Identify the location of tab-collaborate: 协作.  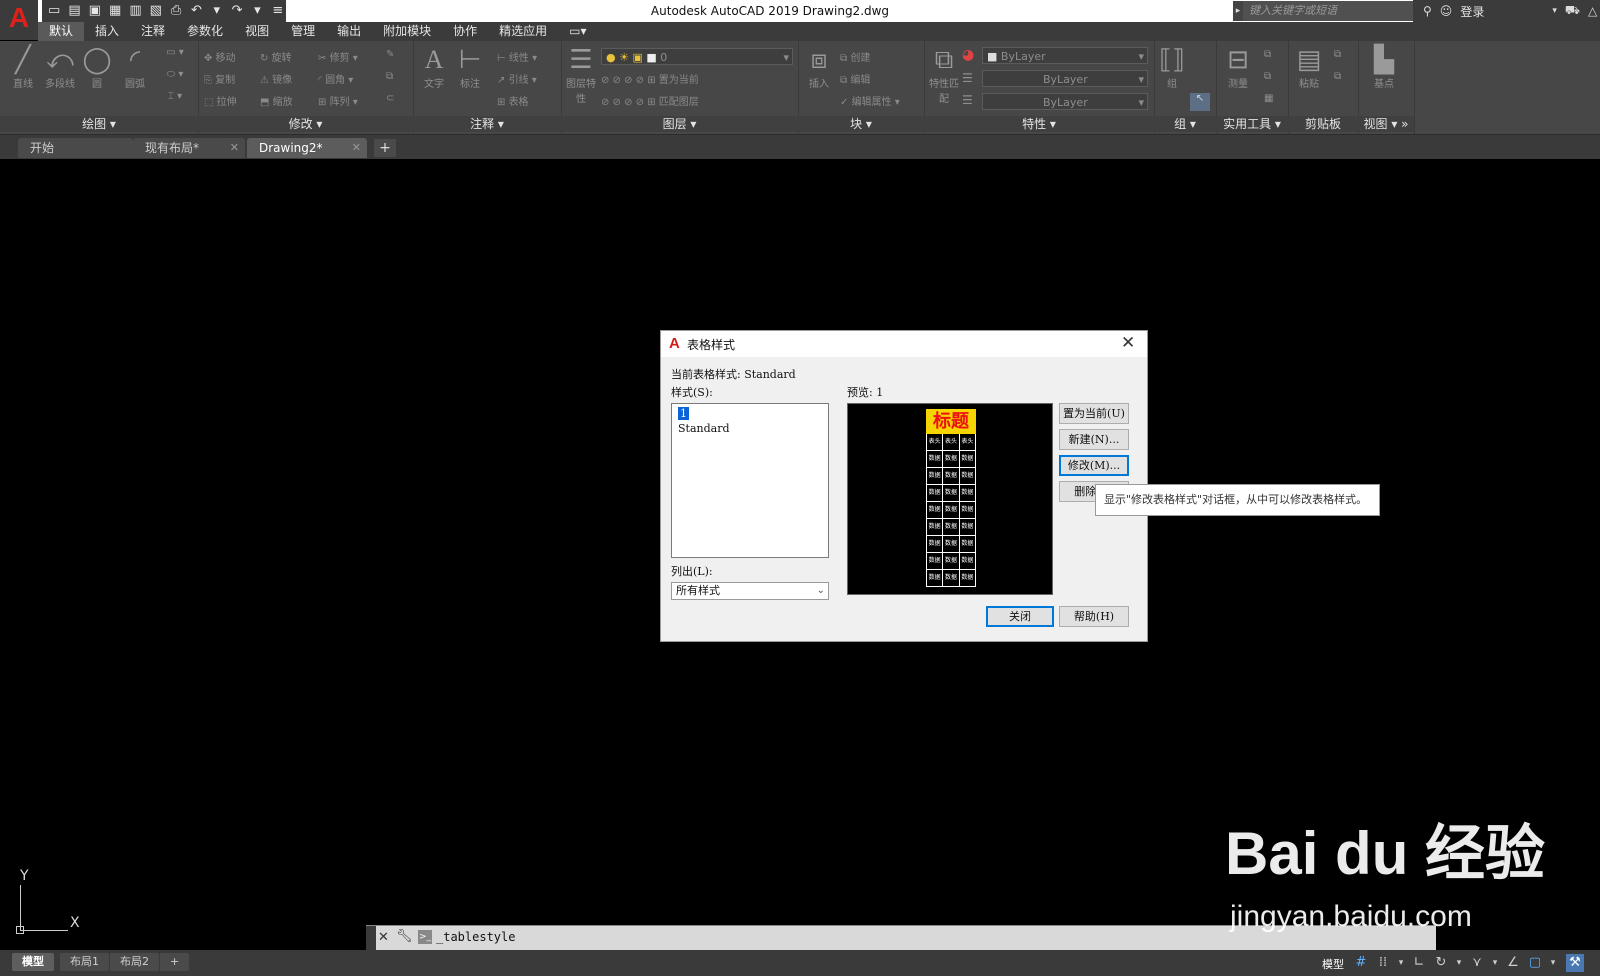
(465, 31).